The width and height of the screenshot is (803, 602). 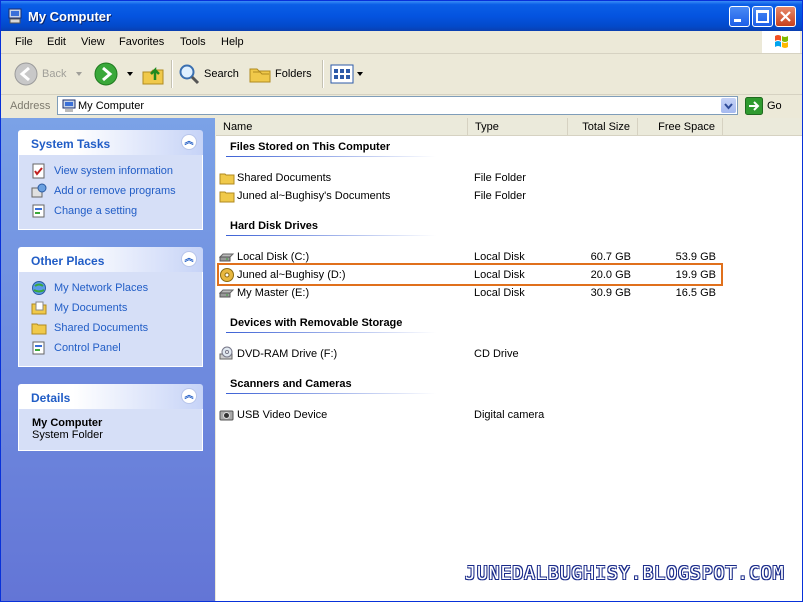 What do you see at coordinates (110, 211) in the screenshot?
I see `task-change-setting: Change a setting` at bounding box center [110, 211].